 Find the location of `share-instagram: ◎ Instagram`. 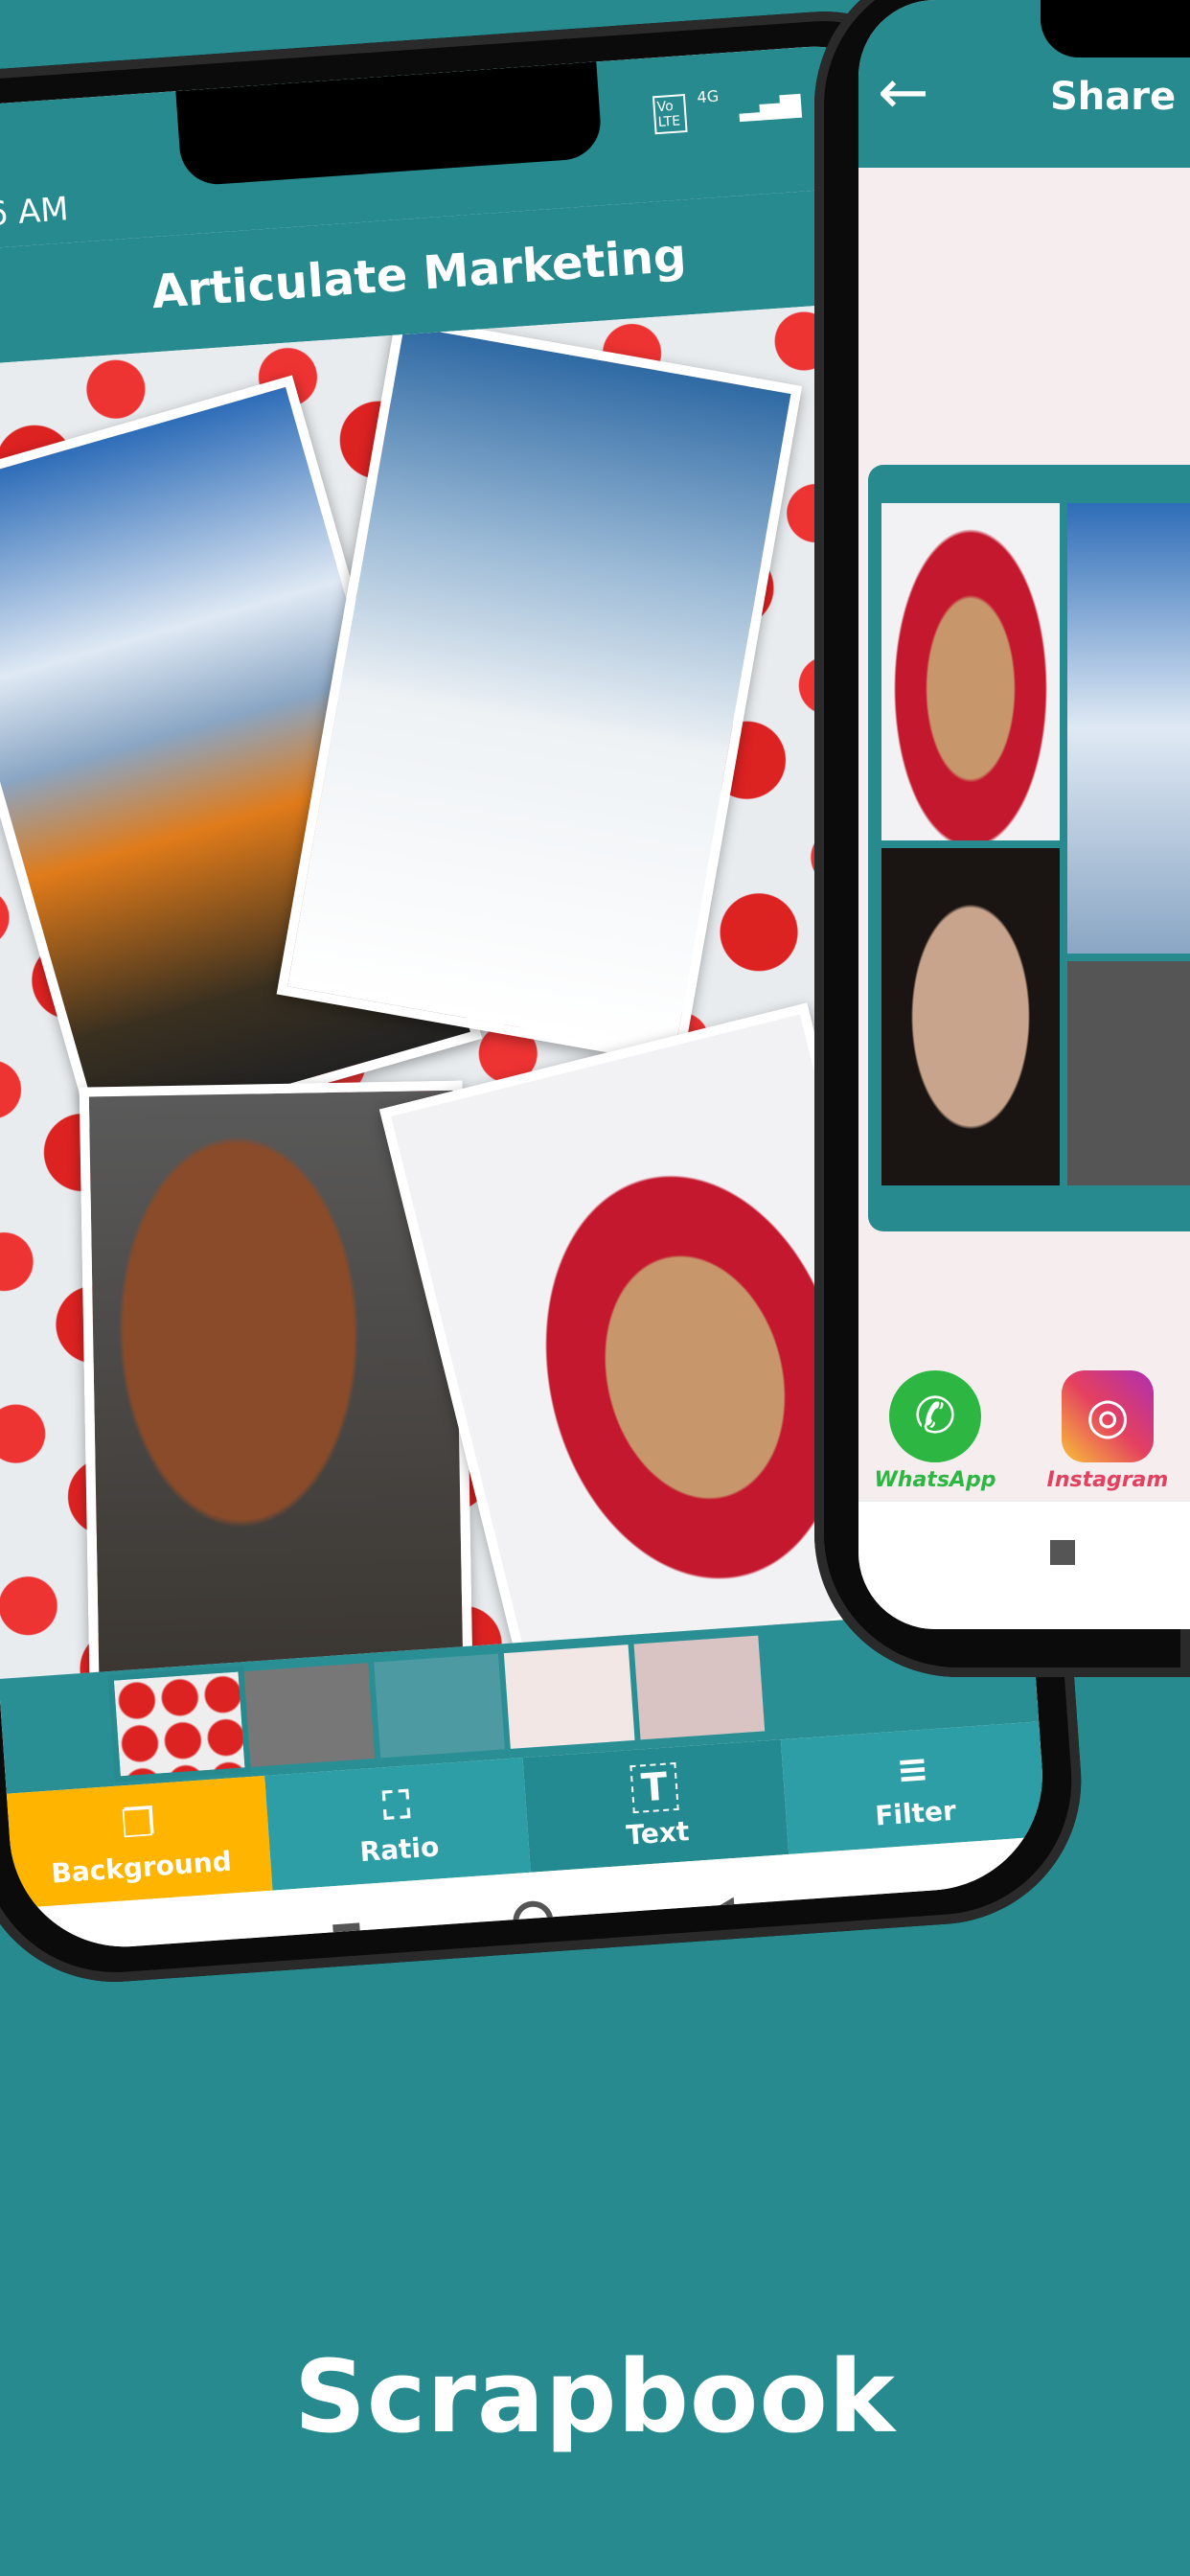

share-instagram: ◎ Instagram is located at coordinates (1108, 1431).